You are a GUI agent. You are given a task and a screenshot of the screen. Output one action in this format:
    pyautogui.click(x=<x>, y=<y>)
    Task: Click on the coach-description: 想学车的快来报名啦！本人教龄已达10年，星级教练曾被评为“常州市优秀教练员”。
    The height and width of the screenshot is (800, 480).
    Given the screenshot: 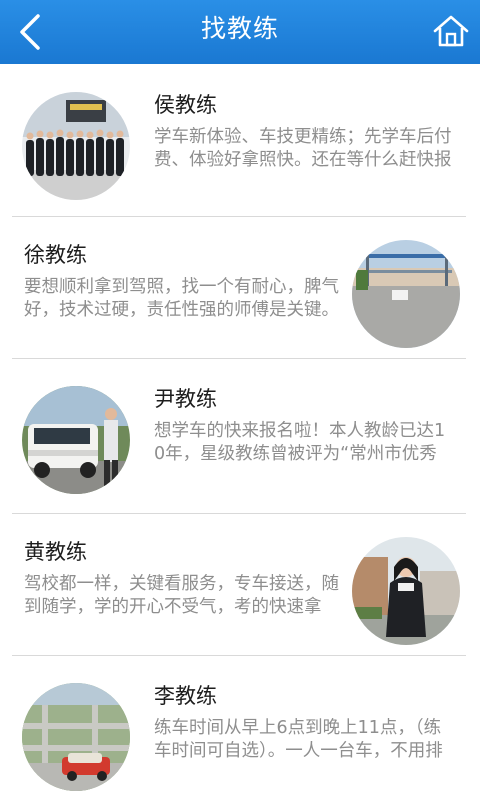 What is the action you would take?
    pyautogui.click(x=300, y=442)
    